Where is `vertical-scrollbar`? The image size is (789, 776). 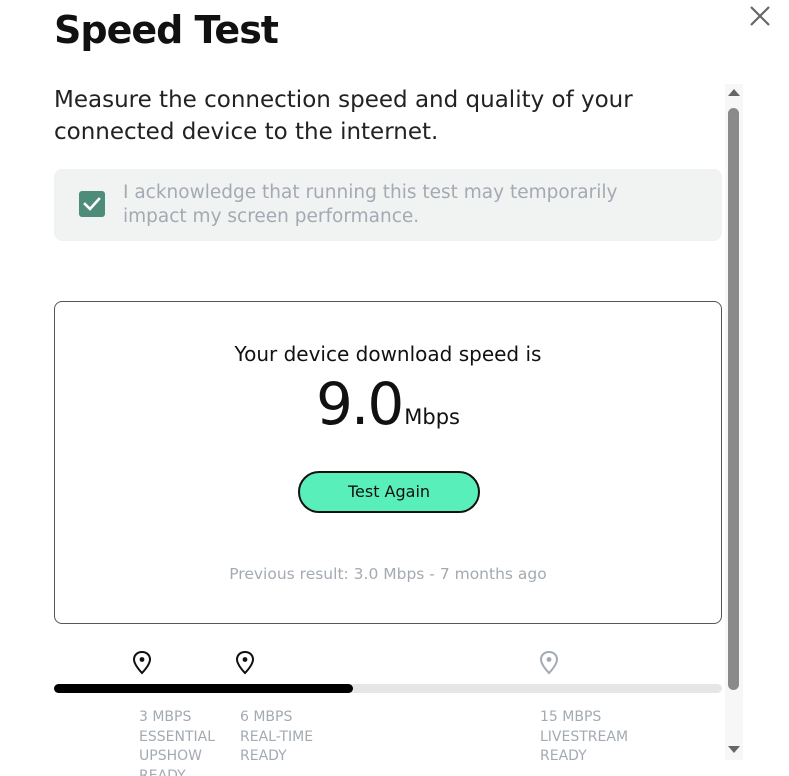
vertical-scrollbar is located at coordinates (734, 422).